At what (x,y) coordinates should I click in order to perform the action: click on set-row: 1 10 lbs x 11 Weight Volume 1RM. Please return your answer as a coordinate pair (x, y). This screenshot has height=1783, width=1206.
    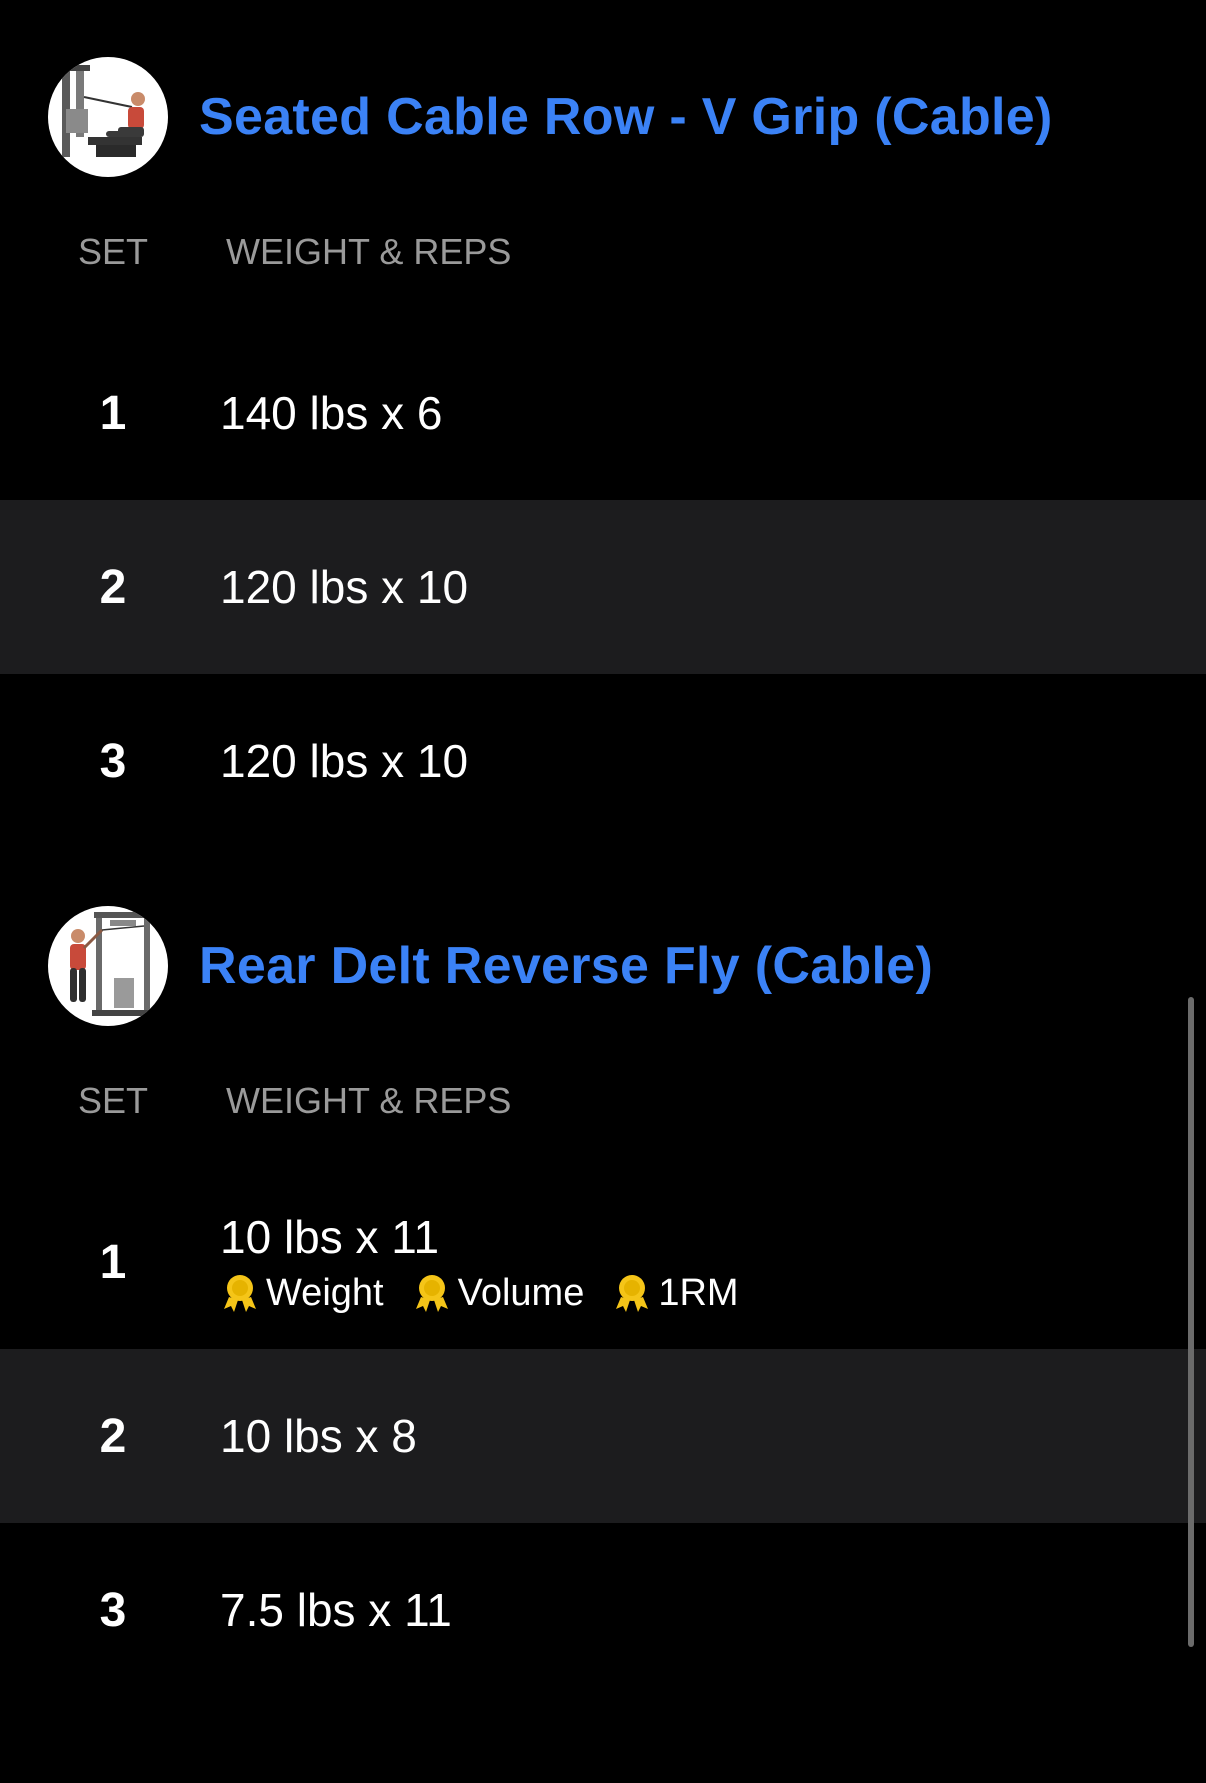
    Looking at the image, I should click on (603, 1262).